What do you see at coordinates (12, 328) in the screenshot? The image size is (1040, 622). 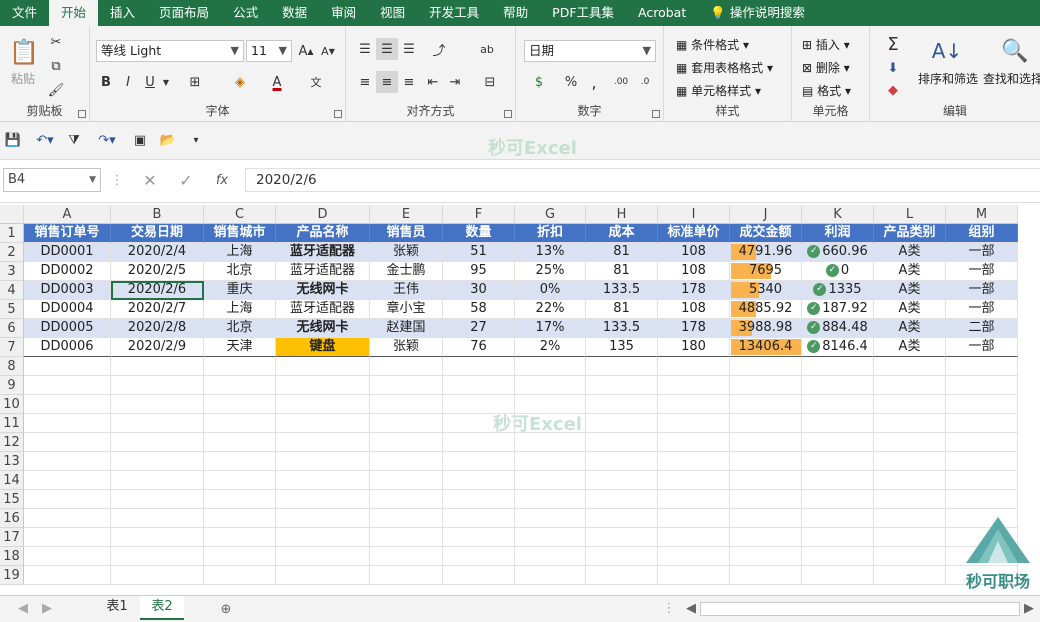 I see `row-header: 6` at bounding box center [12, 328].